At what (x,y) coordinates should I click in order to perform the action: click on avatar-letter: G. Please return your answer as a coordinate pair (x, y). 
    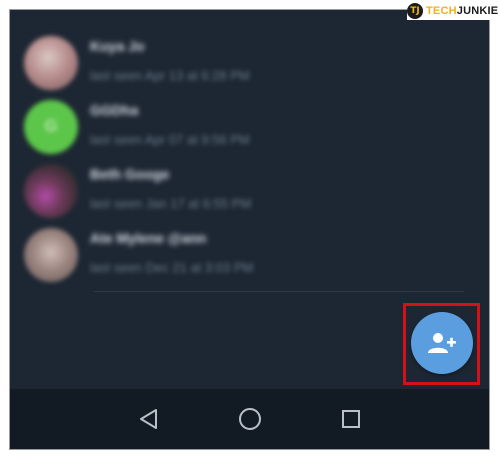
    Looking at the image, I should click on (51, 126).